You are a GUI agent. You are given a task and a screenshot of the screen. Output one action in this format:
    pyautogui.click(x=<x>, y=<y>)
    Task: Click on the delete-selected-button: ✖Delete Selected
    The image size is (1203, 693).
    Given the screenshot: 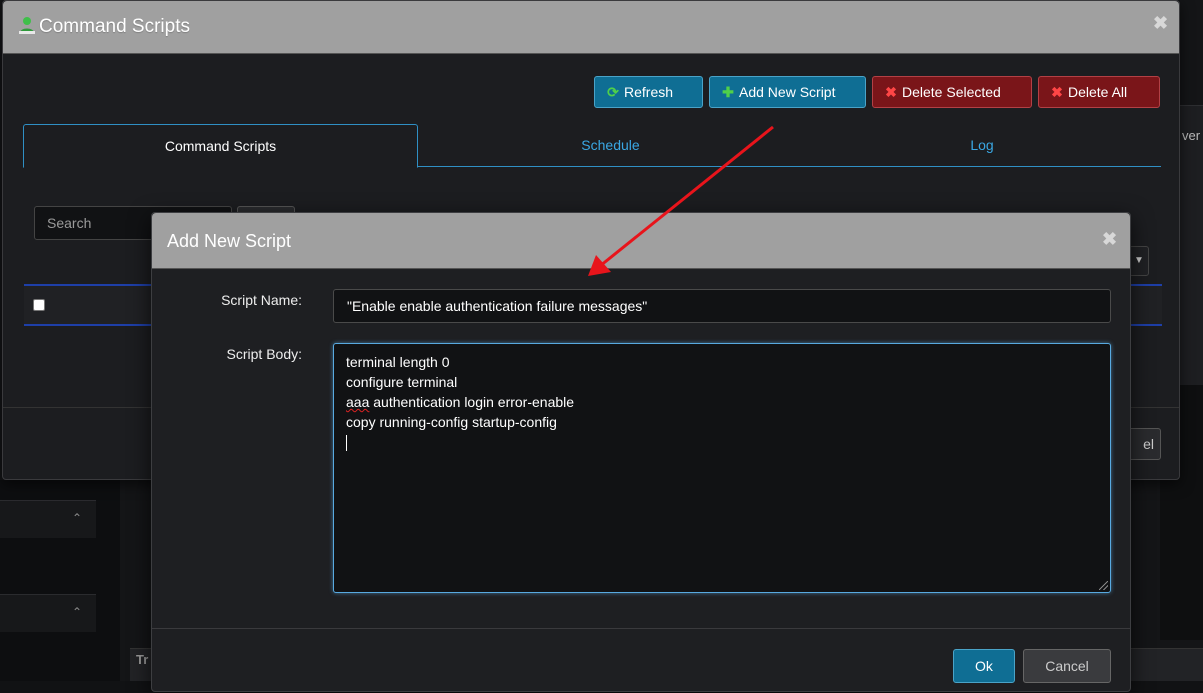 What is the action you would take?
    pyautogui.click(x=952, y=92)
    